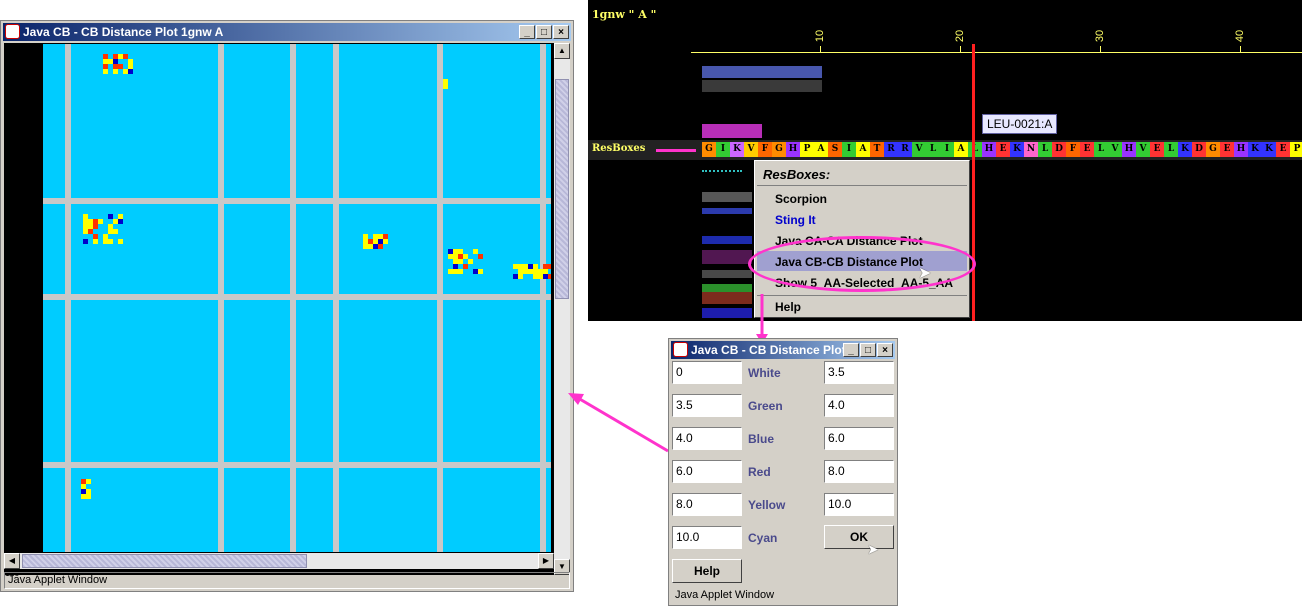 This screenshot has width=1302, height=608. I want to click on java-app-icon, so click(680, 349).